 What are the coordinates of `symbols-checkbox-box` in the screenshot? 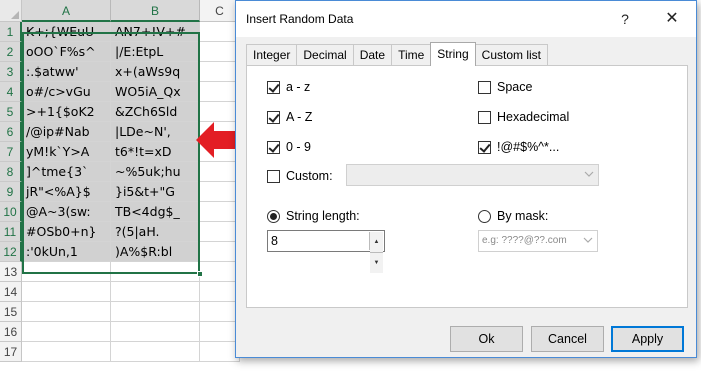 It's located at (484, 147).